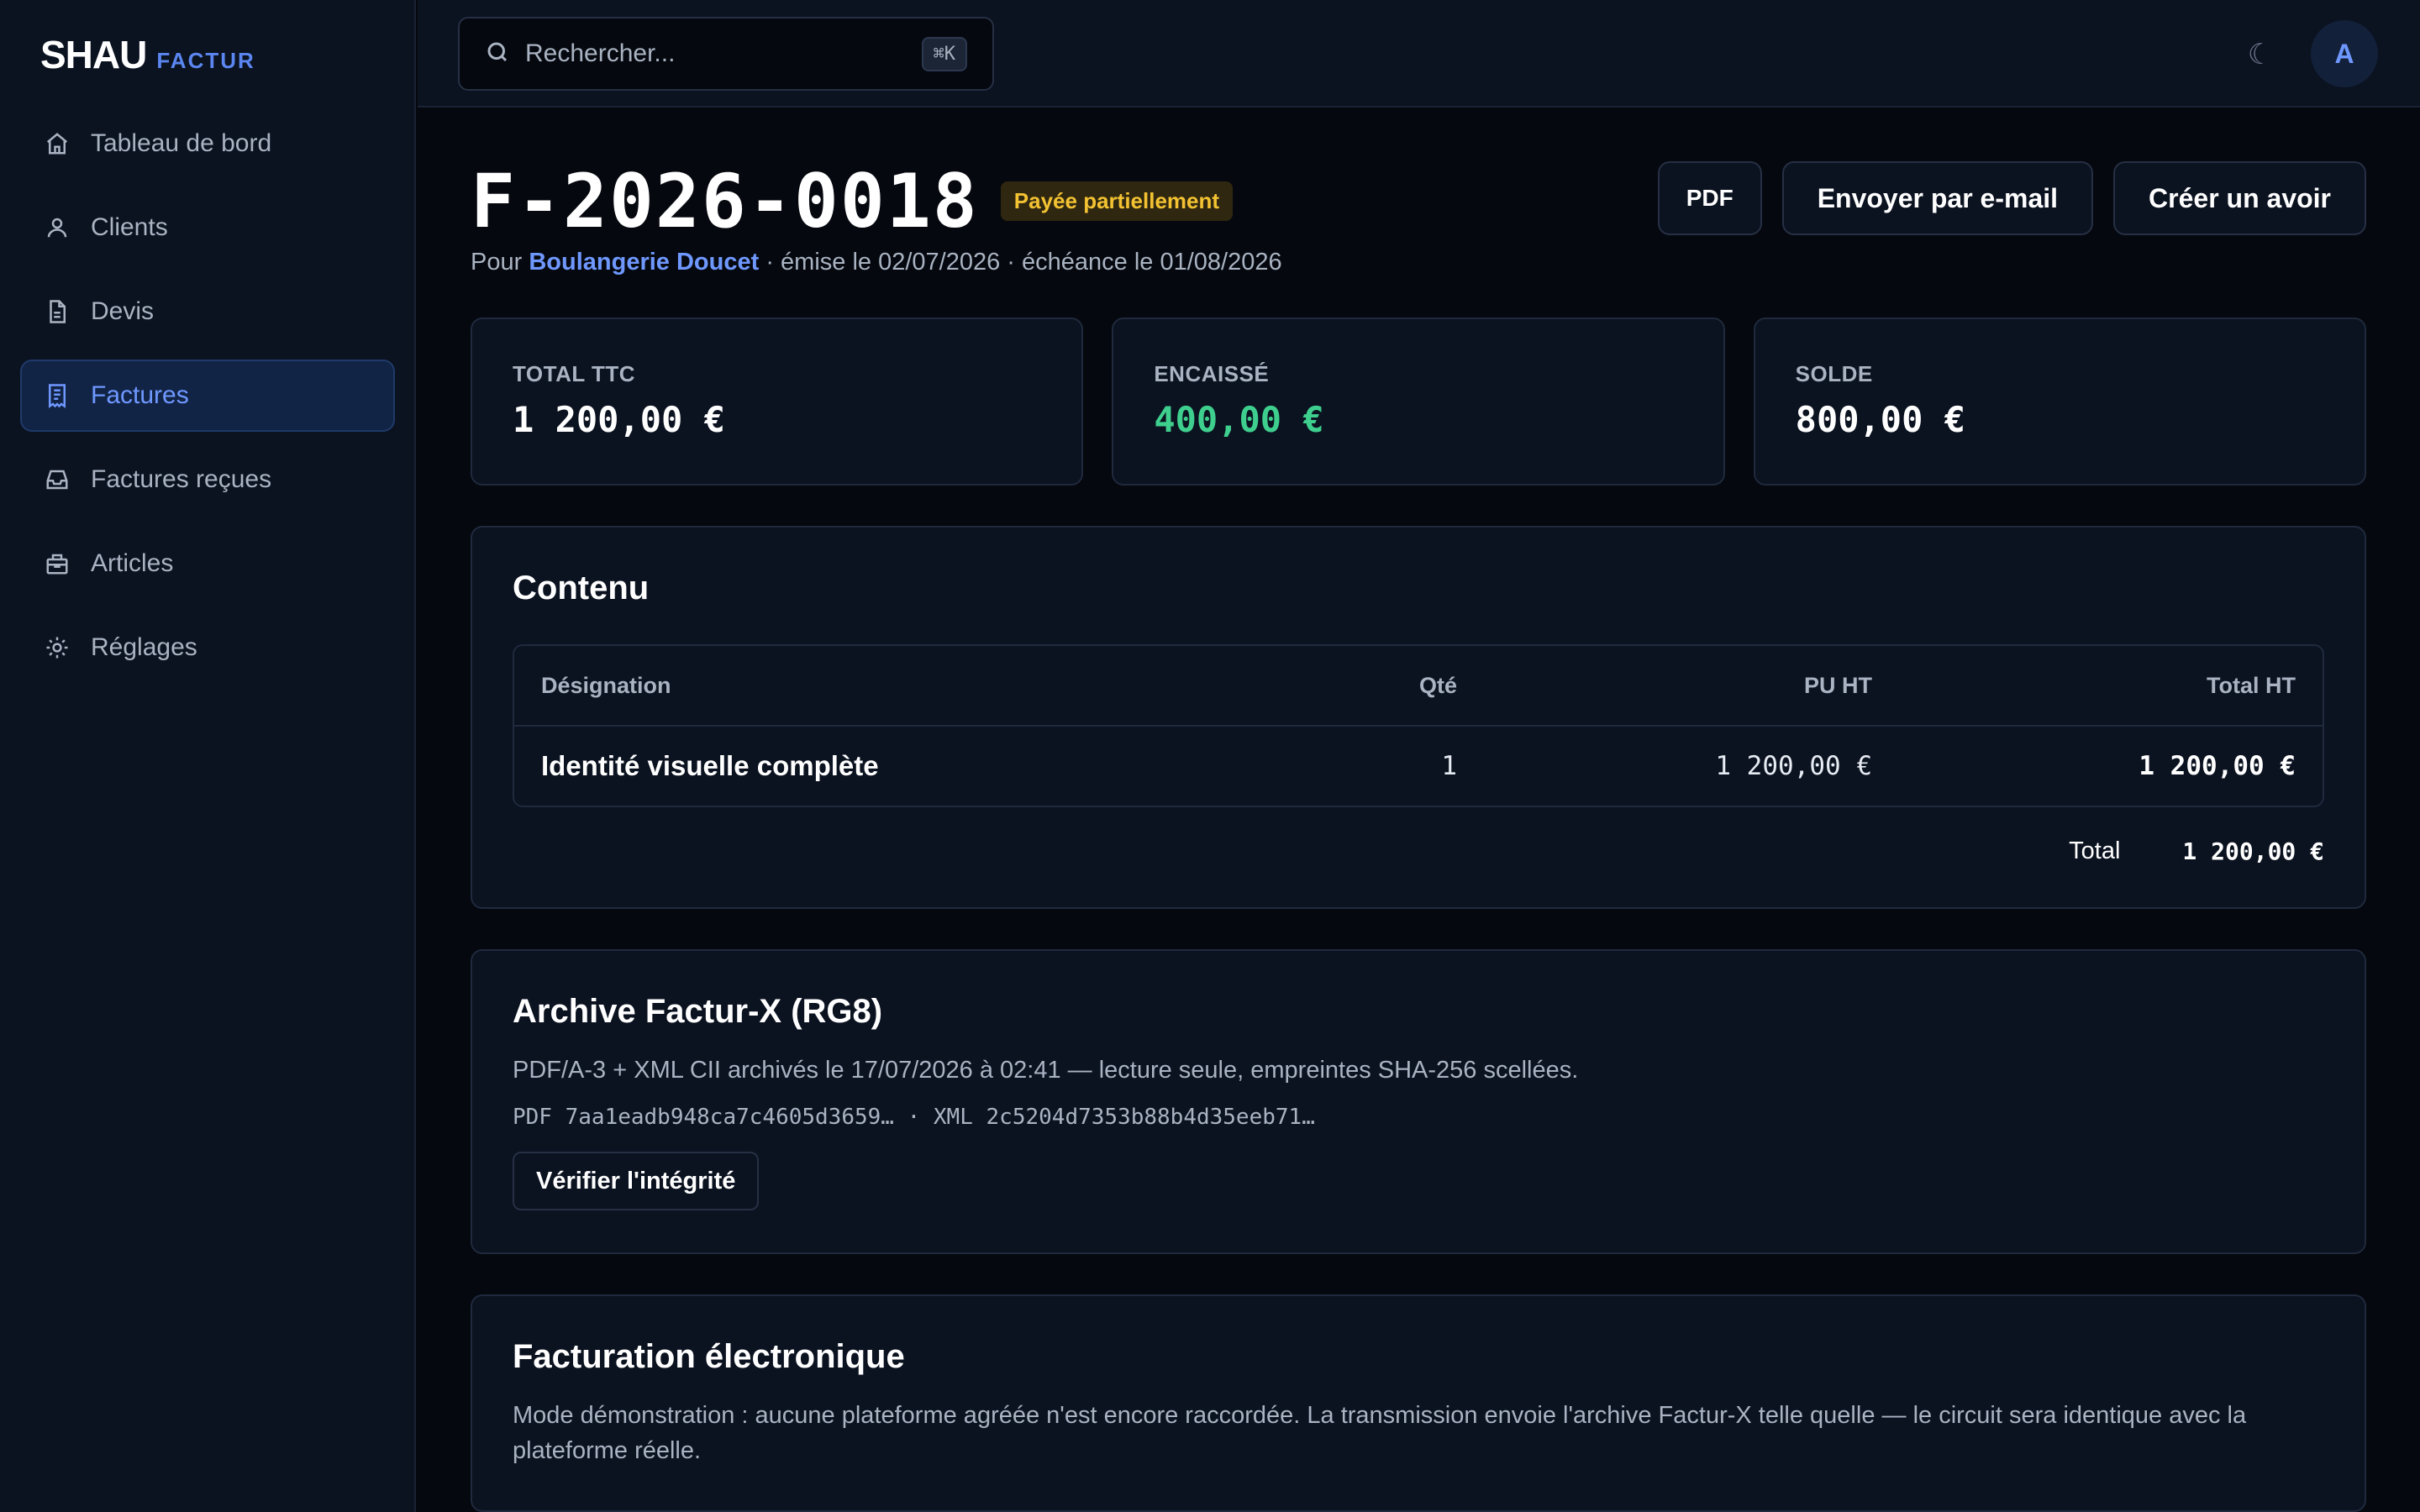  What do you see at coordinates (2059, 402) in the screenshot?
I see `balance-card: SOLDE 800,00 €` at bounding box center [2059, 402].